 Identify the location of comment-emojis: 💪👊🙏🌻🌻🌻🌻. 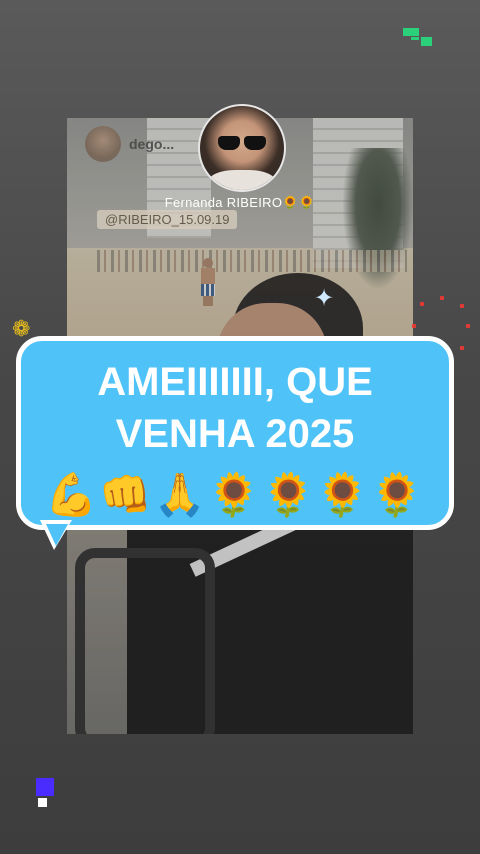
(235, 494).